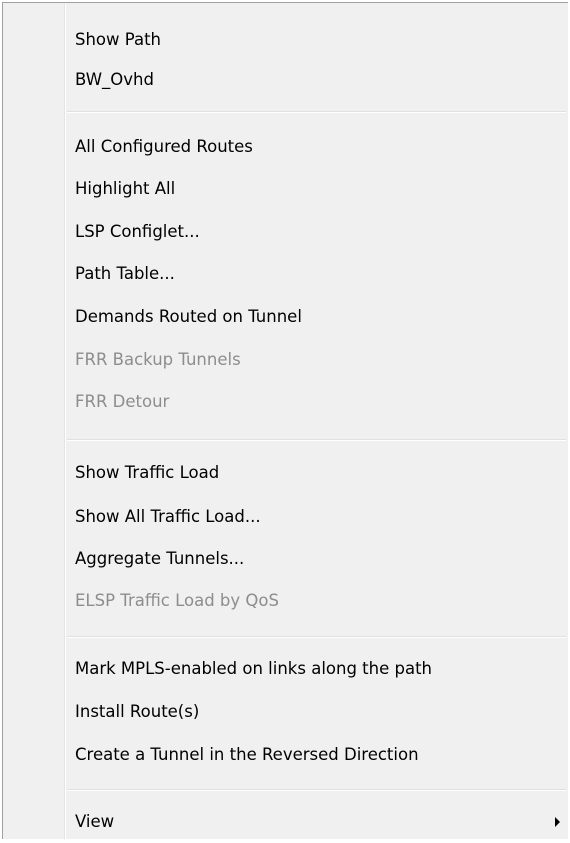 This screenshot has width=570, height=843. I want to click on menu-item-view: View, so click(285, 822).